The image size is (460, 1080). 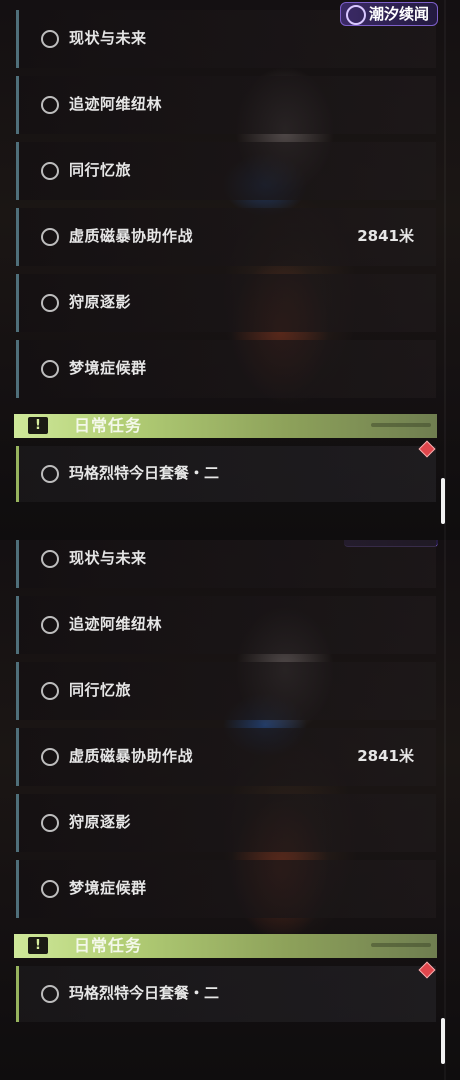 What do you see at coordinates (356, 15) in the screenshot?
I see `logo-emblem-icon` at bounding box center [356, 15].